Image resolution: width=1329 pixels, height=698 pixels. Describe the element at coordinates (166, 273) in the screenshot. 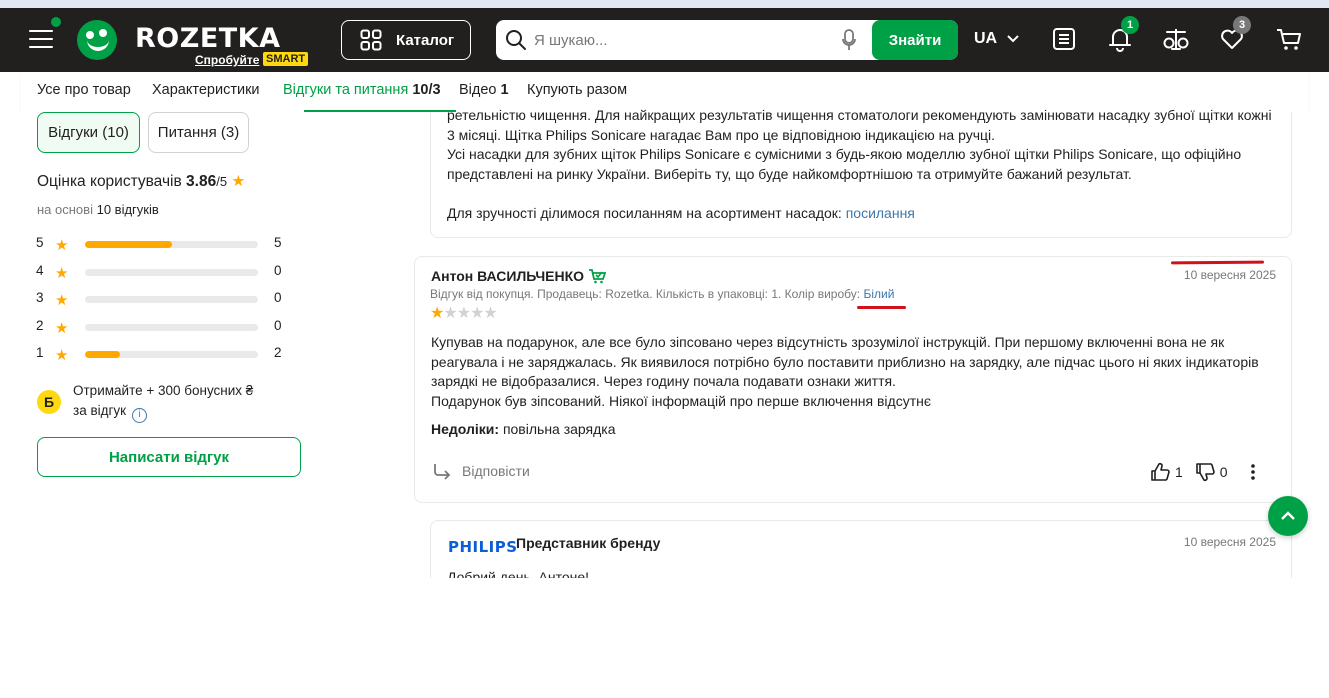

I see `rating-row: 4 ★ 0` at that location.